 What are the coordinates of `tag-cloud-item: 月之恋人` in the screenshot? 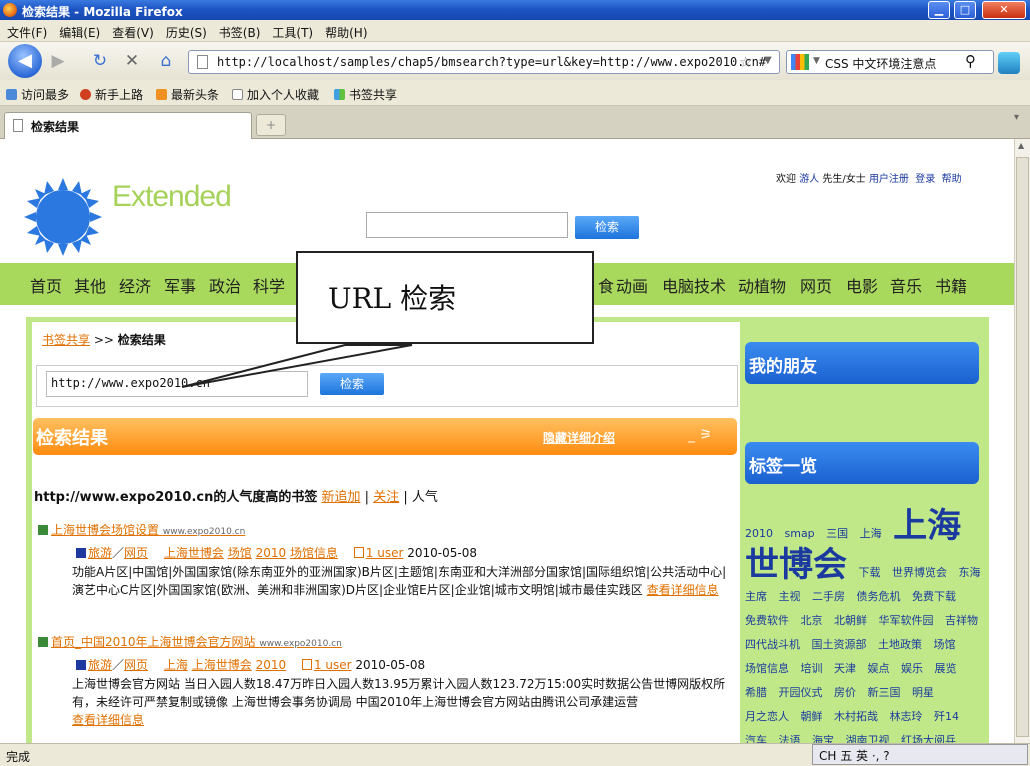 It's located at (767, 716).